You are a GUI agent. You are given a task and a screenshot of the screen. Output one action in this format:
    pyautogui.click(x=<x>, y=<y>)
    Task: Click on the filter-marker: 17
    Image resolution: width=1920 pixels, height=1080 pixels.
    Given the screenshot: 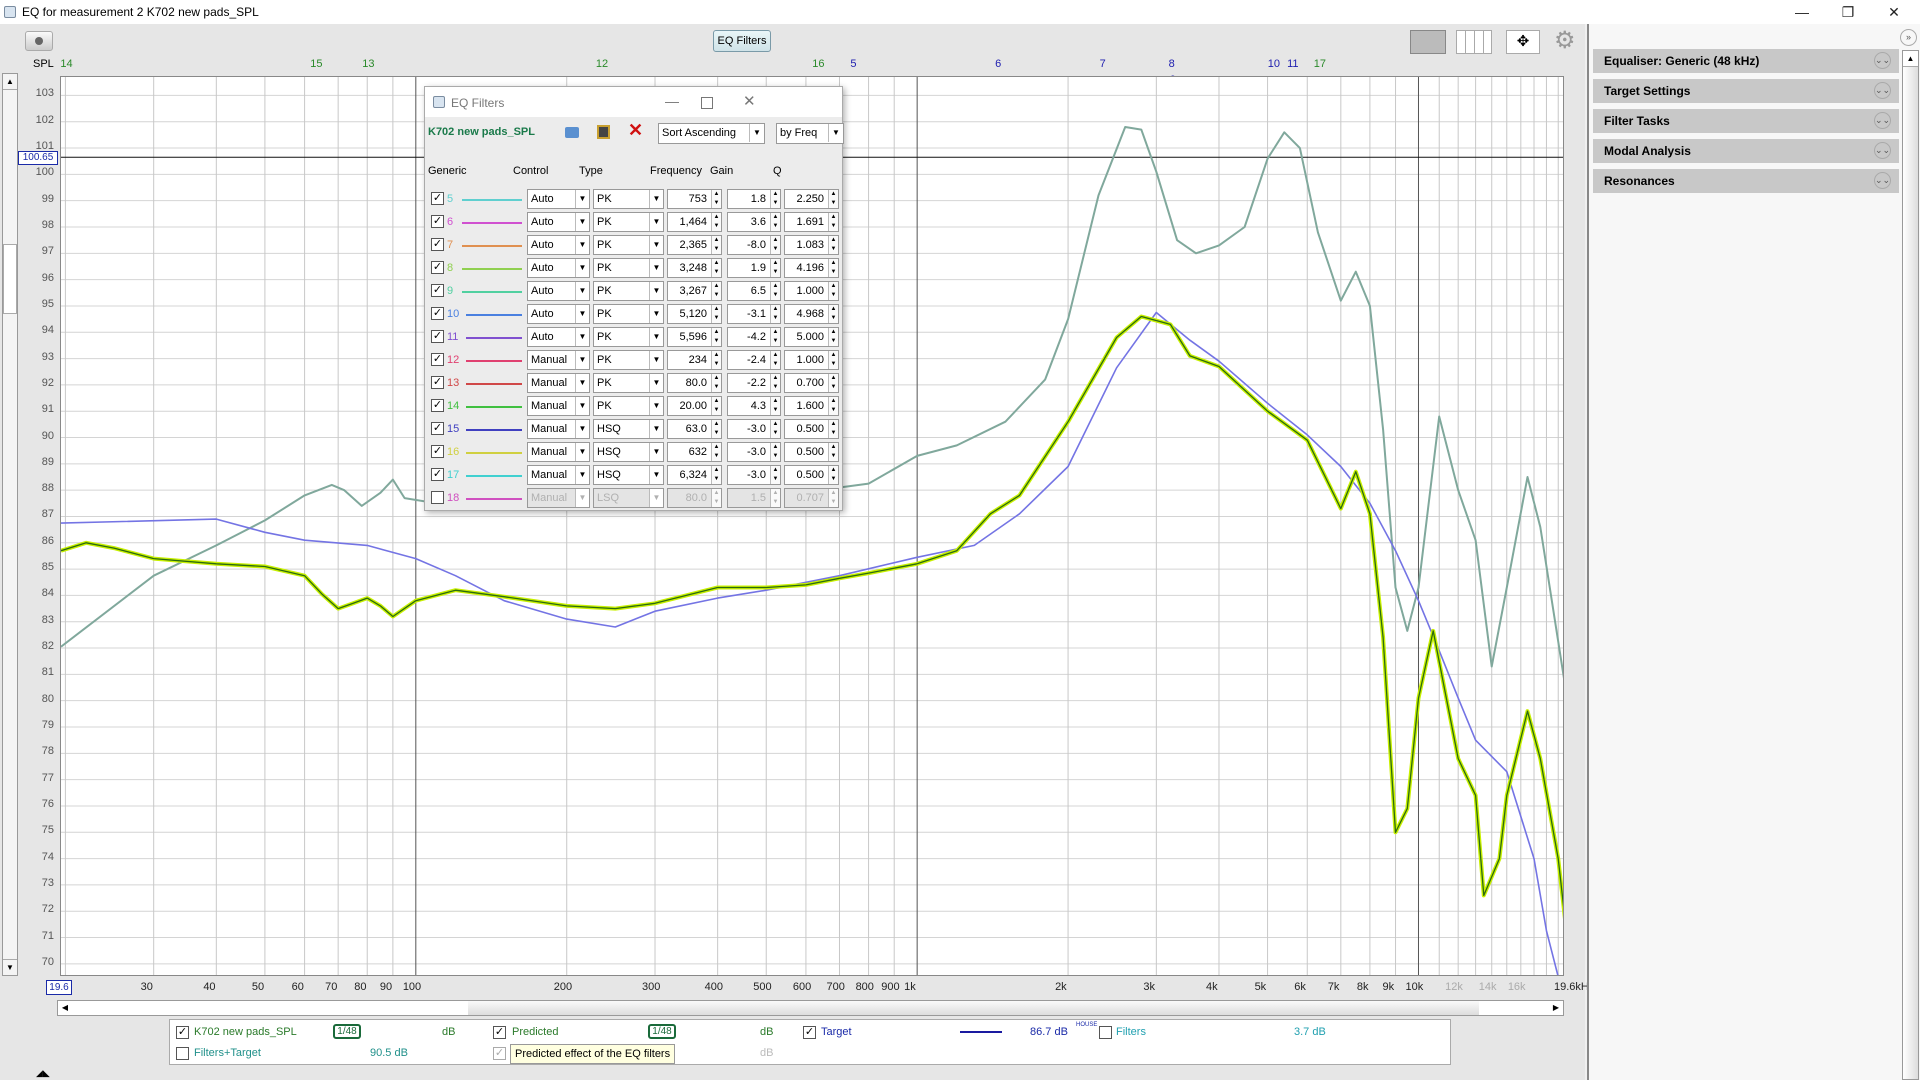 What is the action you would take?
    pyautogui.click(x=1320, y=64)
    